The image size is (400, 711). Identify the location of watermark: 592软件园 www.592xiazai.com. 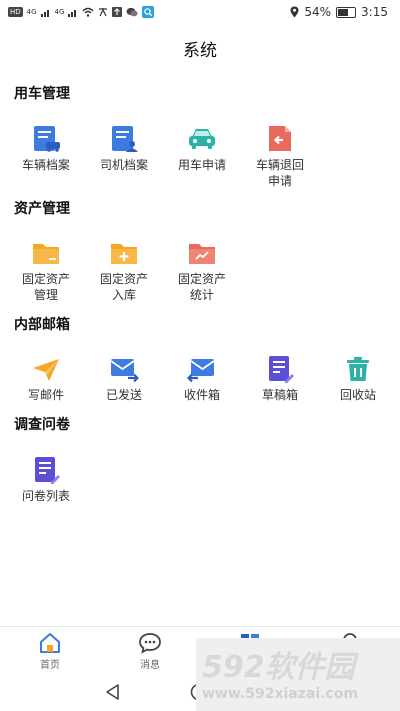
(298, 674).